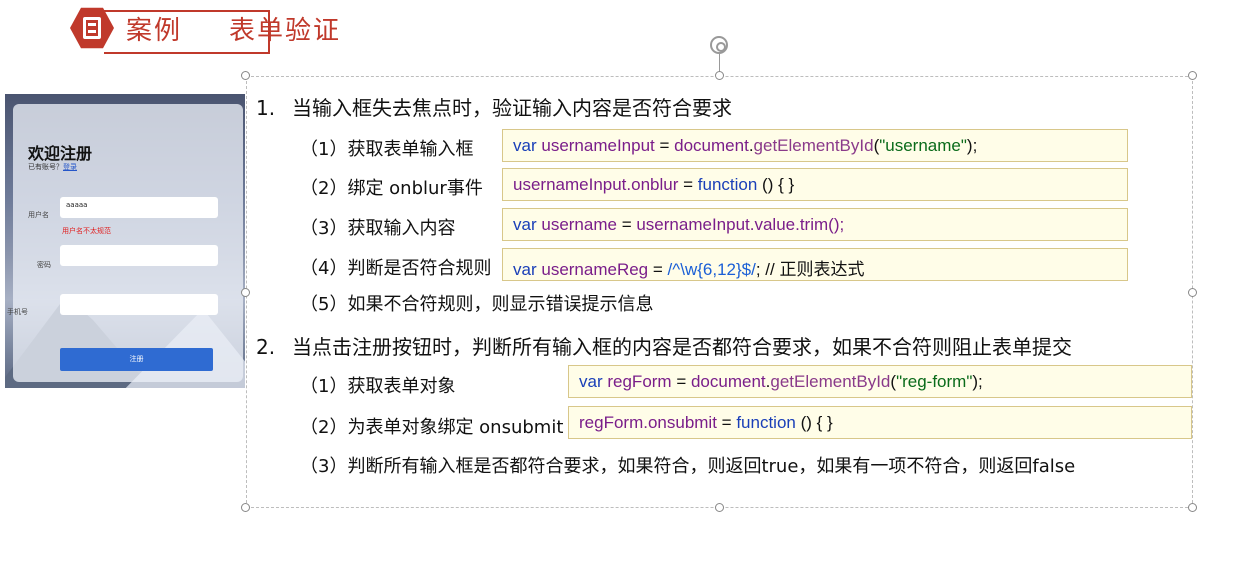 This screenshot has width=1254, height=566. Describe the element at coordinates (595, 269) in the screenshot. I see `code-token: usernameReg` at that location.